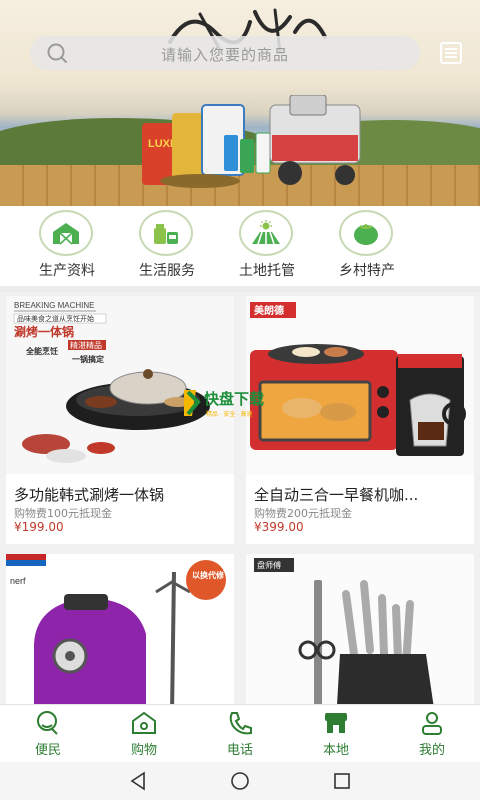 This screenshot has height=800, width=480. I want to click on category-rural-specialties: 乡村特产, so click(367, 246).